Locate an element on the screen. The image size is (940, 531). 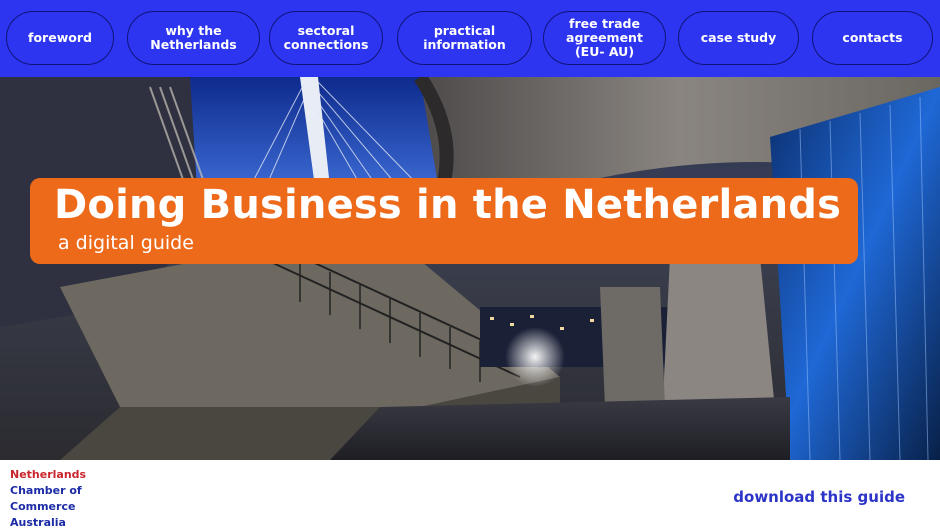
nav-free-trade-agreement: free trade agreement (EU- AU) is located at coordinates (604, 38).